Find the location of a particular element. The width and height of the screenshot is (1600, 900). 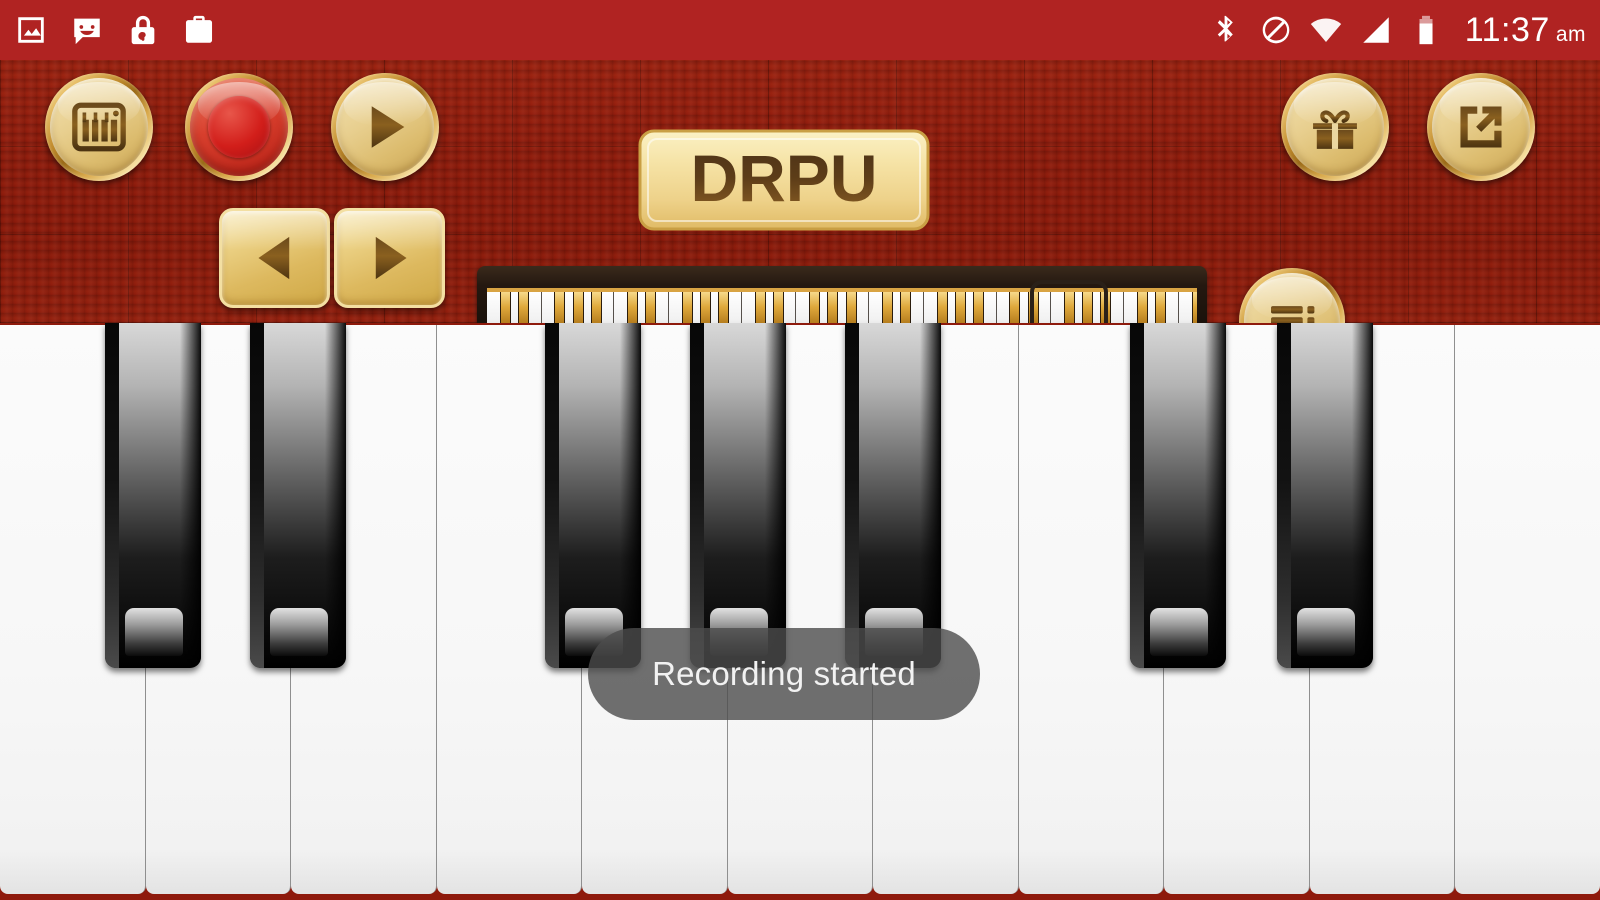

keyboard-overview-strip is located at coordinates (842, 294).